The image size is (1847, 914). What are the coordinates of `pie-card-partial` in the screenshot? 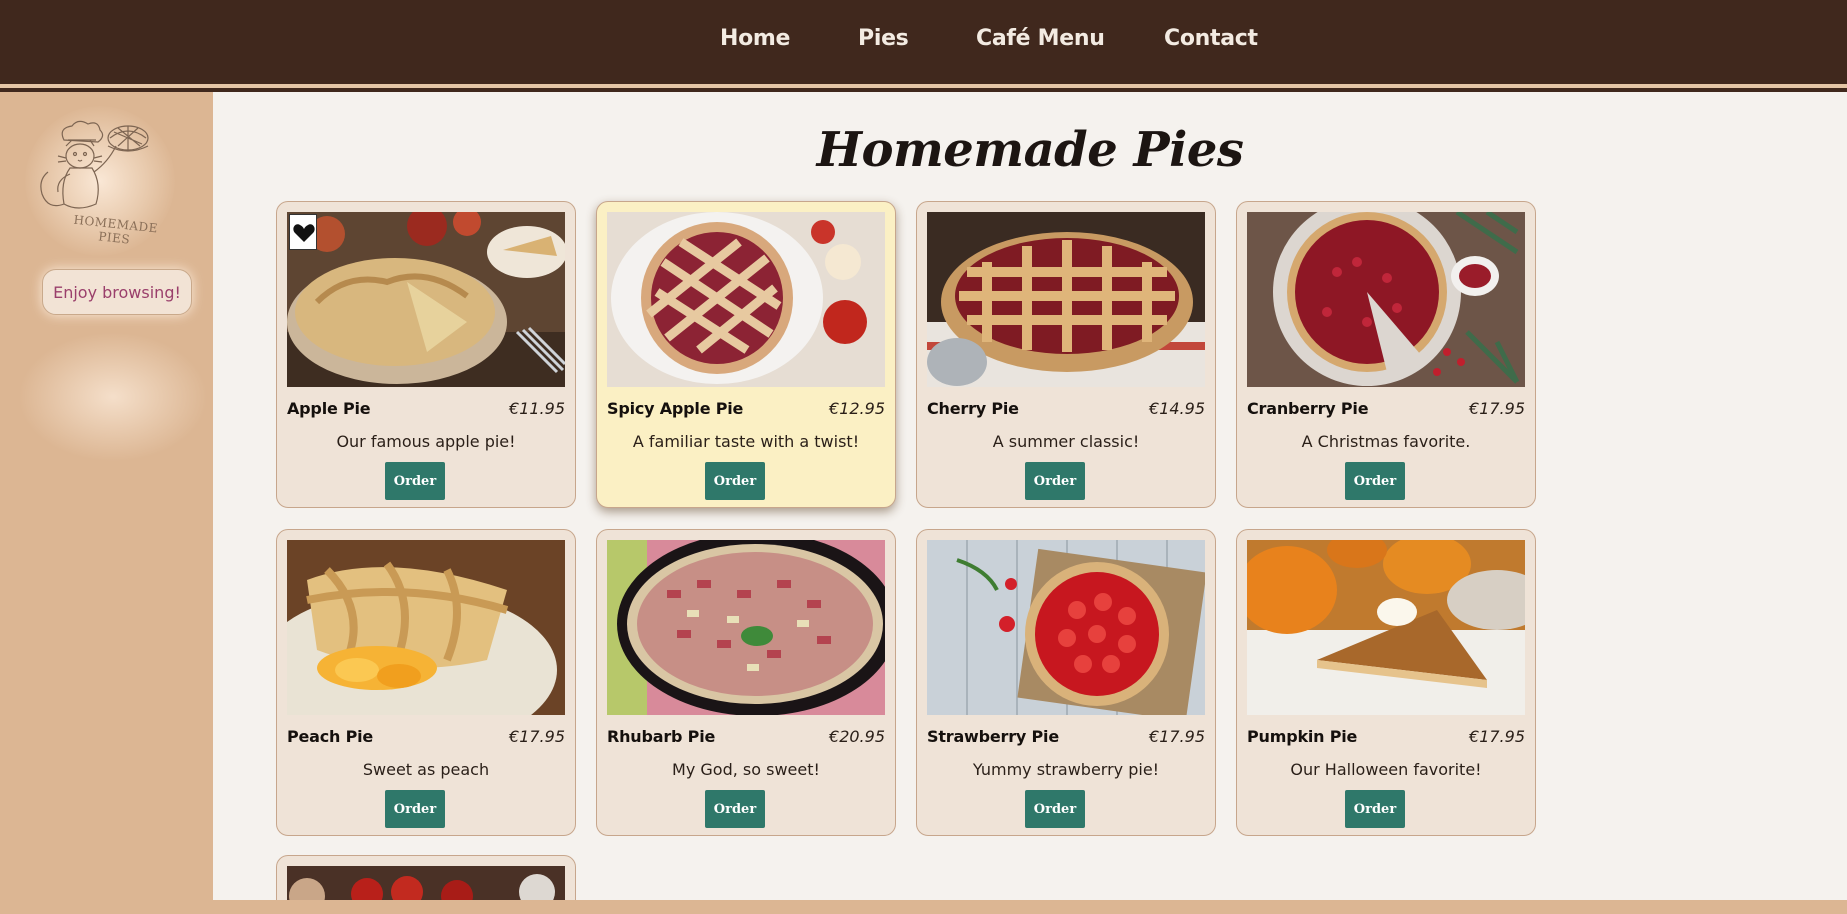 It's located at (426, 877).